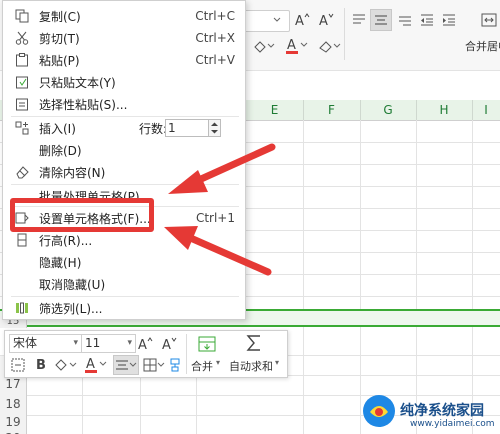  What do you see at coordinates (154, 365) in the screenshot?
I see `borders-icon` at bounding box center [154, 365].